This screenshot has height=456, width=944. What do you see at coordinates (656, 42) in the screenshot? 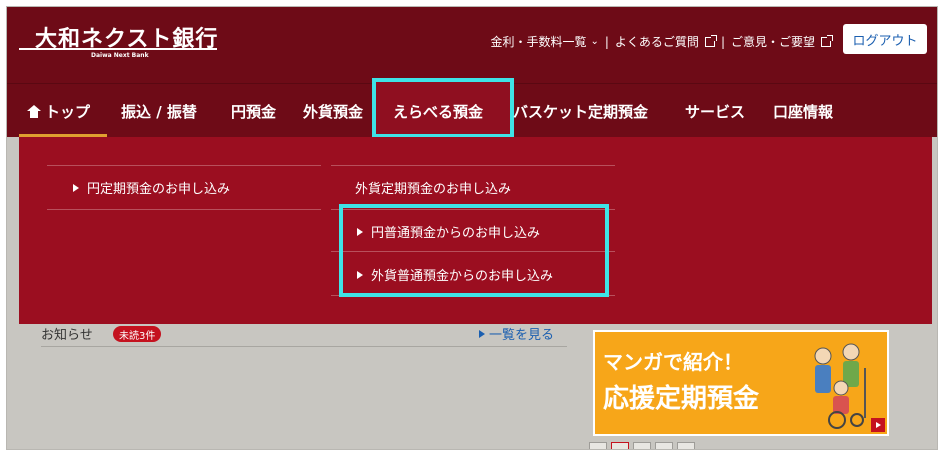
I see `faq-label: よくあるご質問` at bounding box center [656, 42].